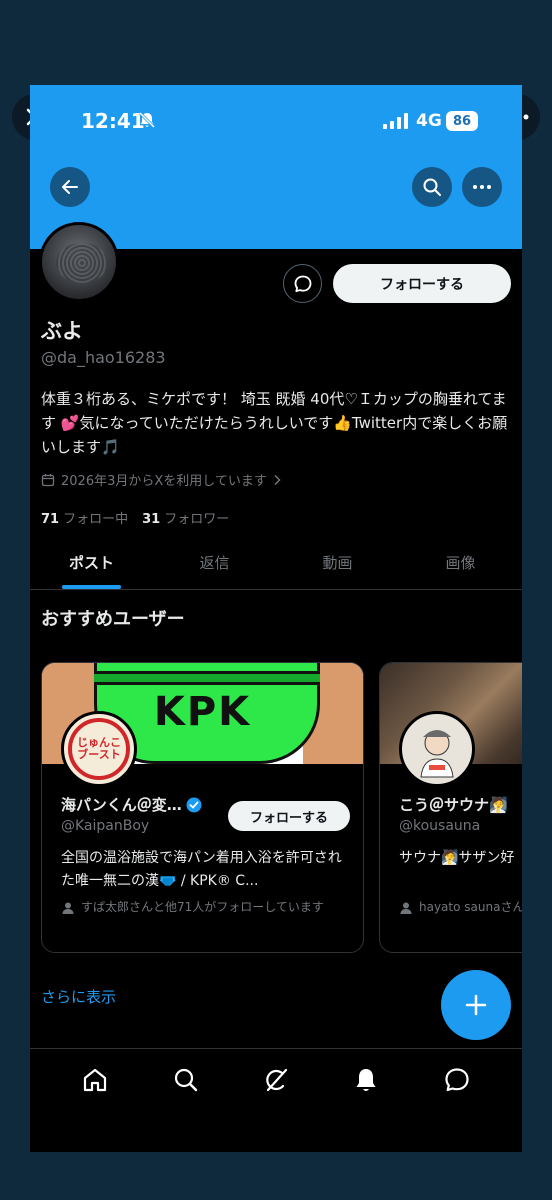 This screenshot has width=552, height=1200. I want to click on follow-counts: 71 フォロー中 31 フォロワー, so click(135, 517).